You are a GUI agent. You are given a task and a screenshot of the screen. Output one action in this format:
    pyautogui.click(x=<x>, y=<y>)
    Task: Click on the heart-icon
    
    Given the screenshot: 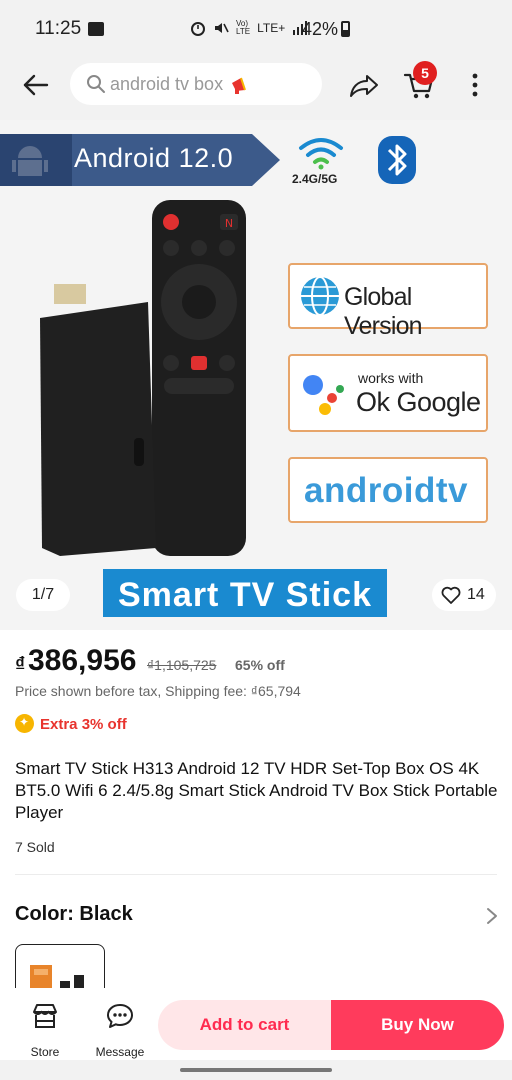 What is the action you would take?
    pyautogui.click(x=451, y=595)
    